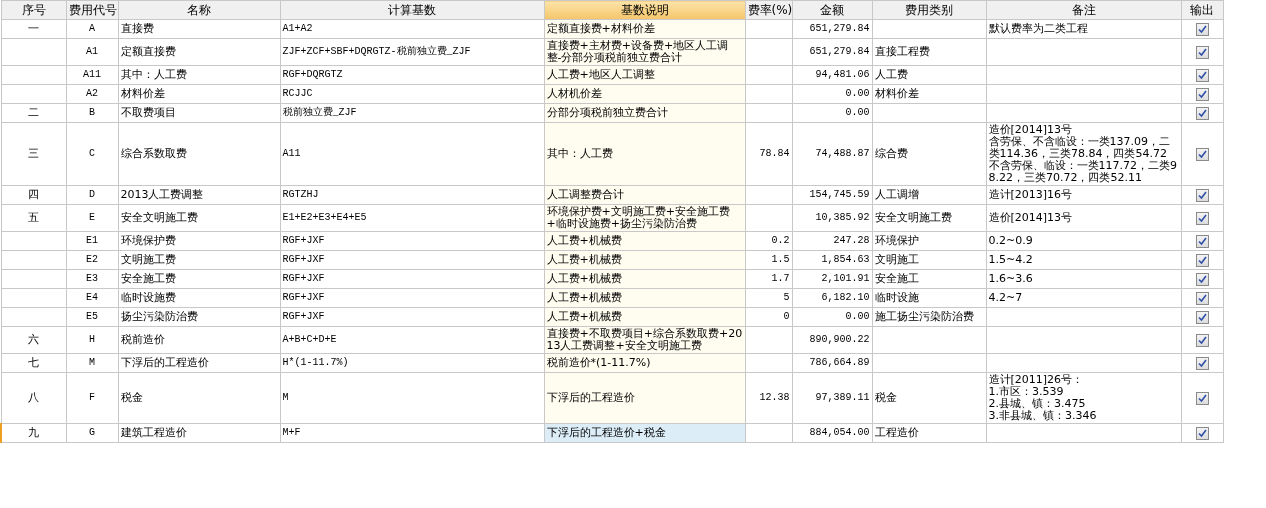 The height and width of the screenshot is (508, 1266). Describe the element at coordinates (1083, 10) in the screenshot. I see `column-header: 备注` at that location.